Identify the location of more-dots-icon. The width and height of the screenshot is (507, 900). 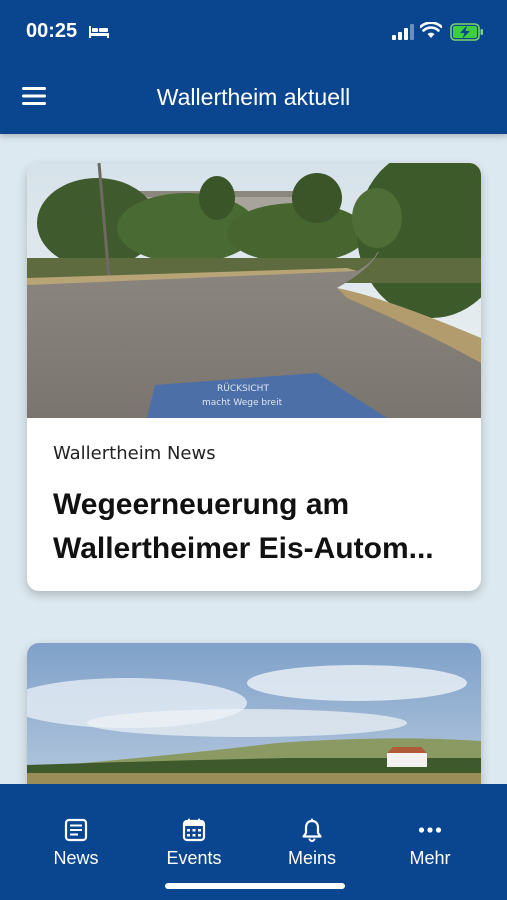
(430, 830).